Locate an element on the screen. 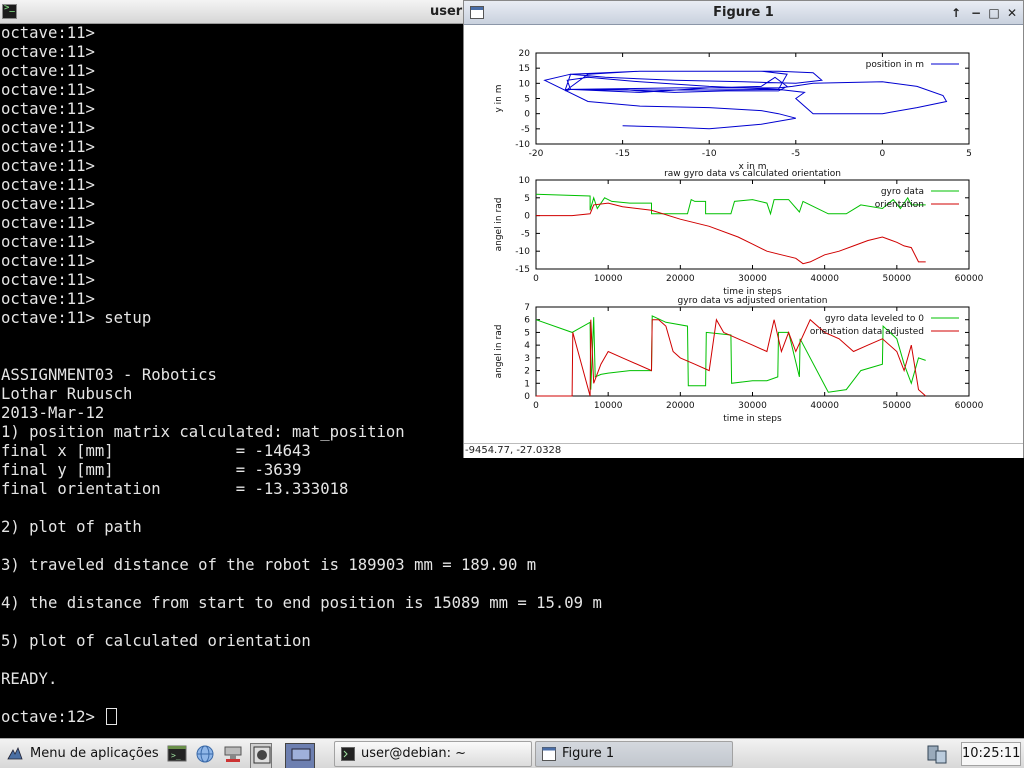 This screenshot has width=1024, height=768. terminal-line: 5) plot of calculated orientation is located at coordinates (156, 641).